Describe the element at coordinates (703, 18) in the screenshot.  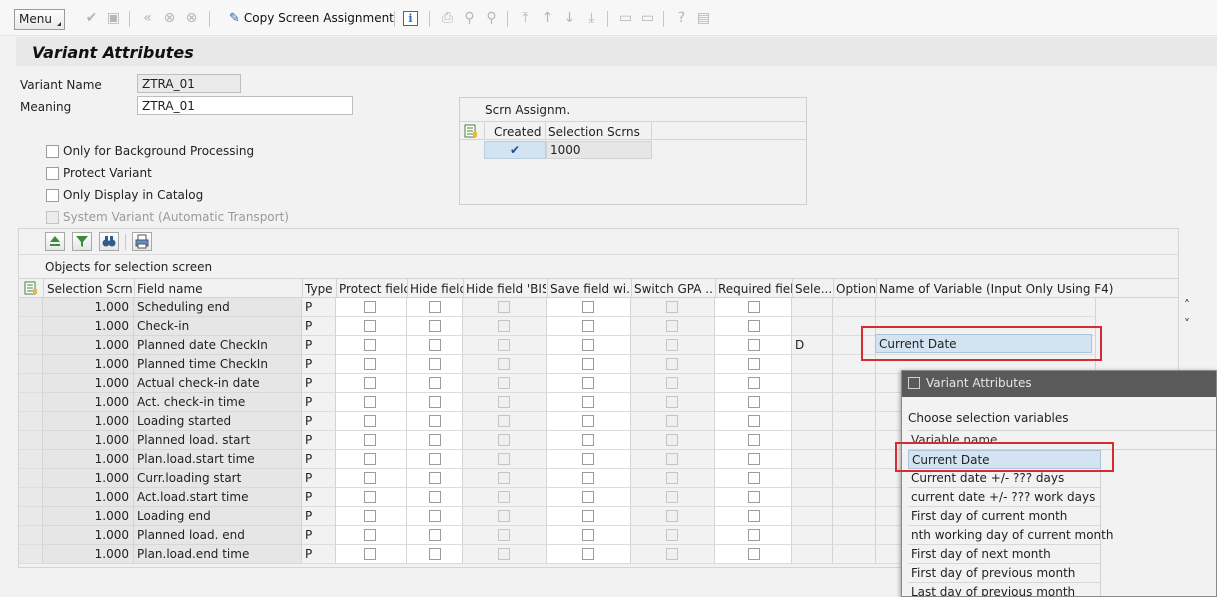
I see `layout-icon: ▤` at that location.